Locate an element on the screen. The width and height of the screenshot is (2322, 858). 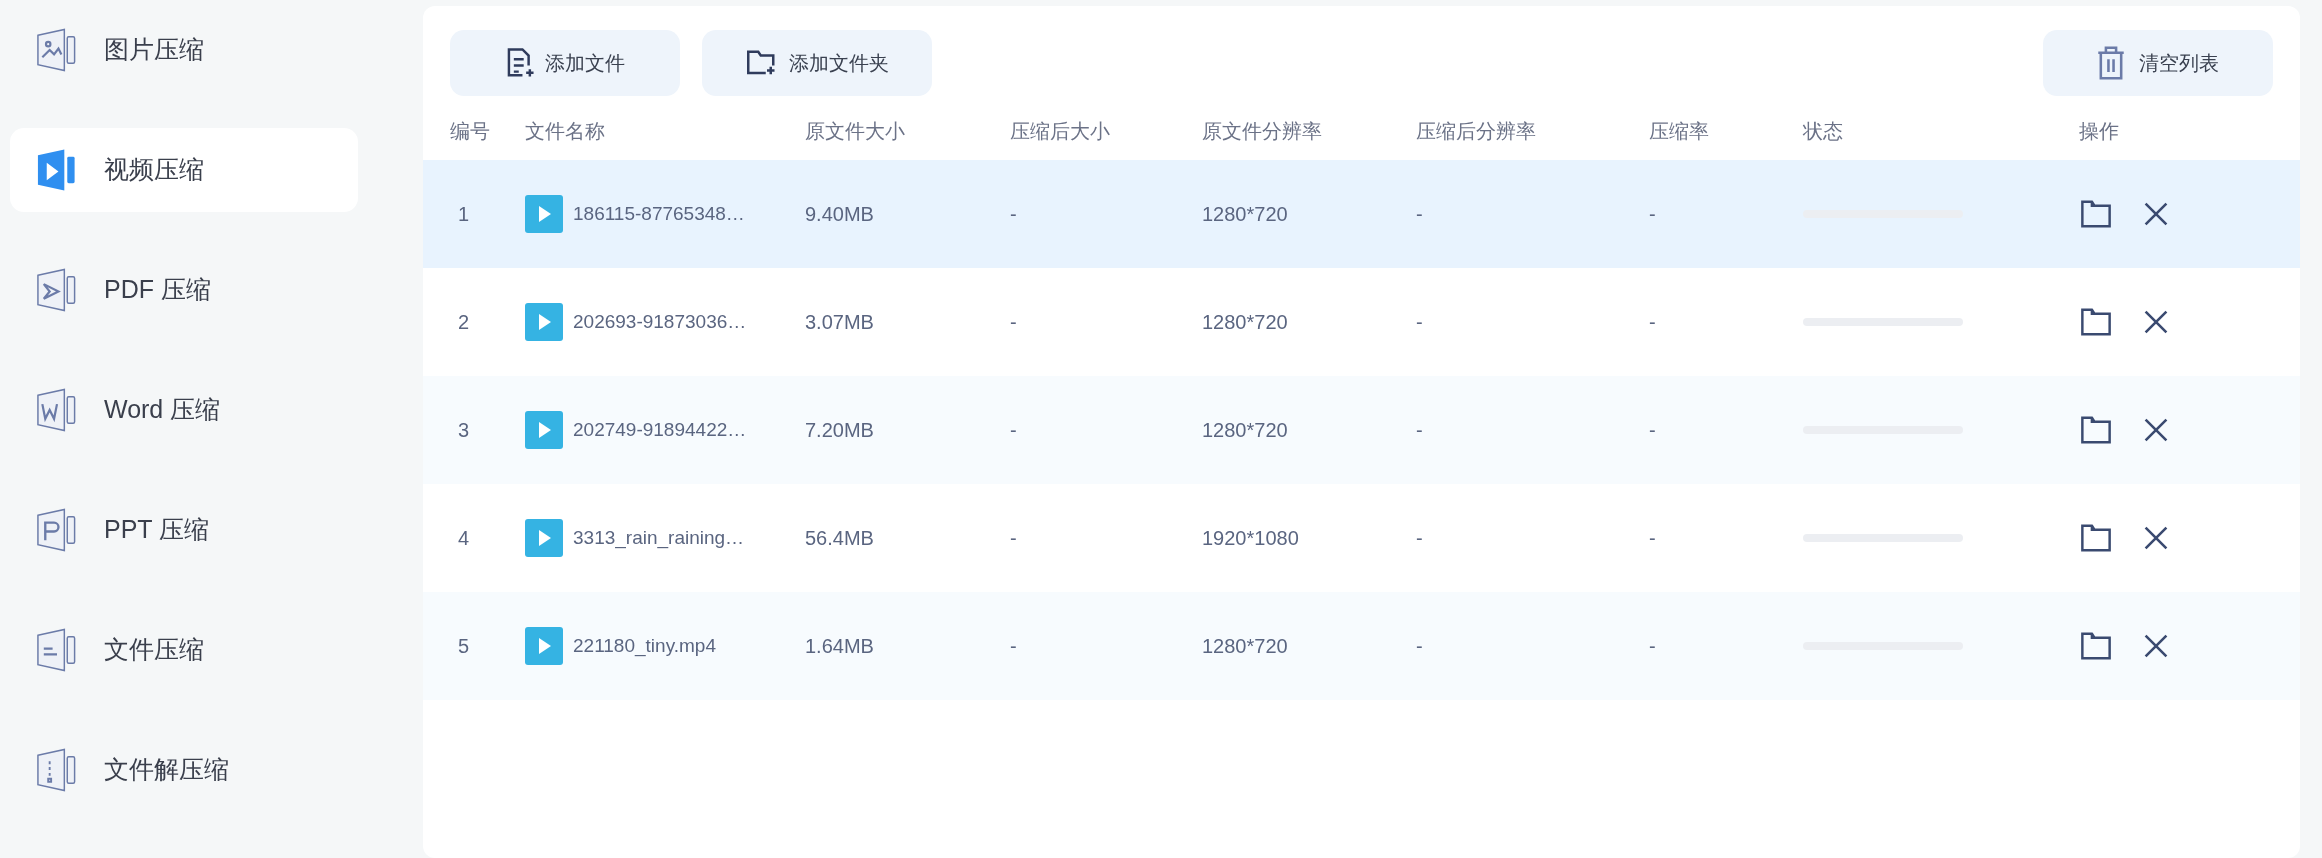
file-size: 9.40MB is located at coordinates (839, 214).